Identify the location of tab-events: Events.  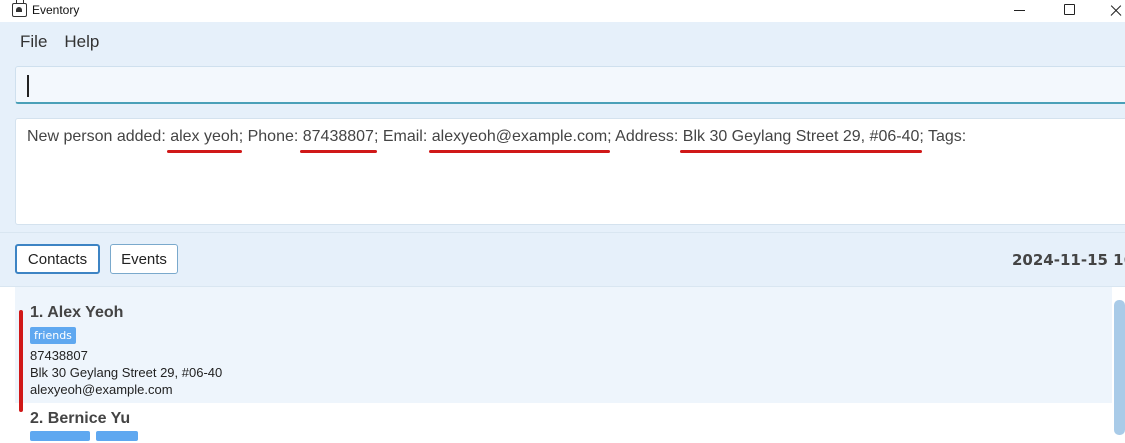
(144, 259).